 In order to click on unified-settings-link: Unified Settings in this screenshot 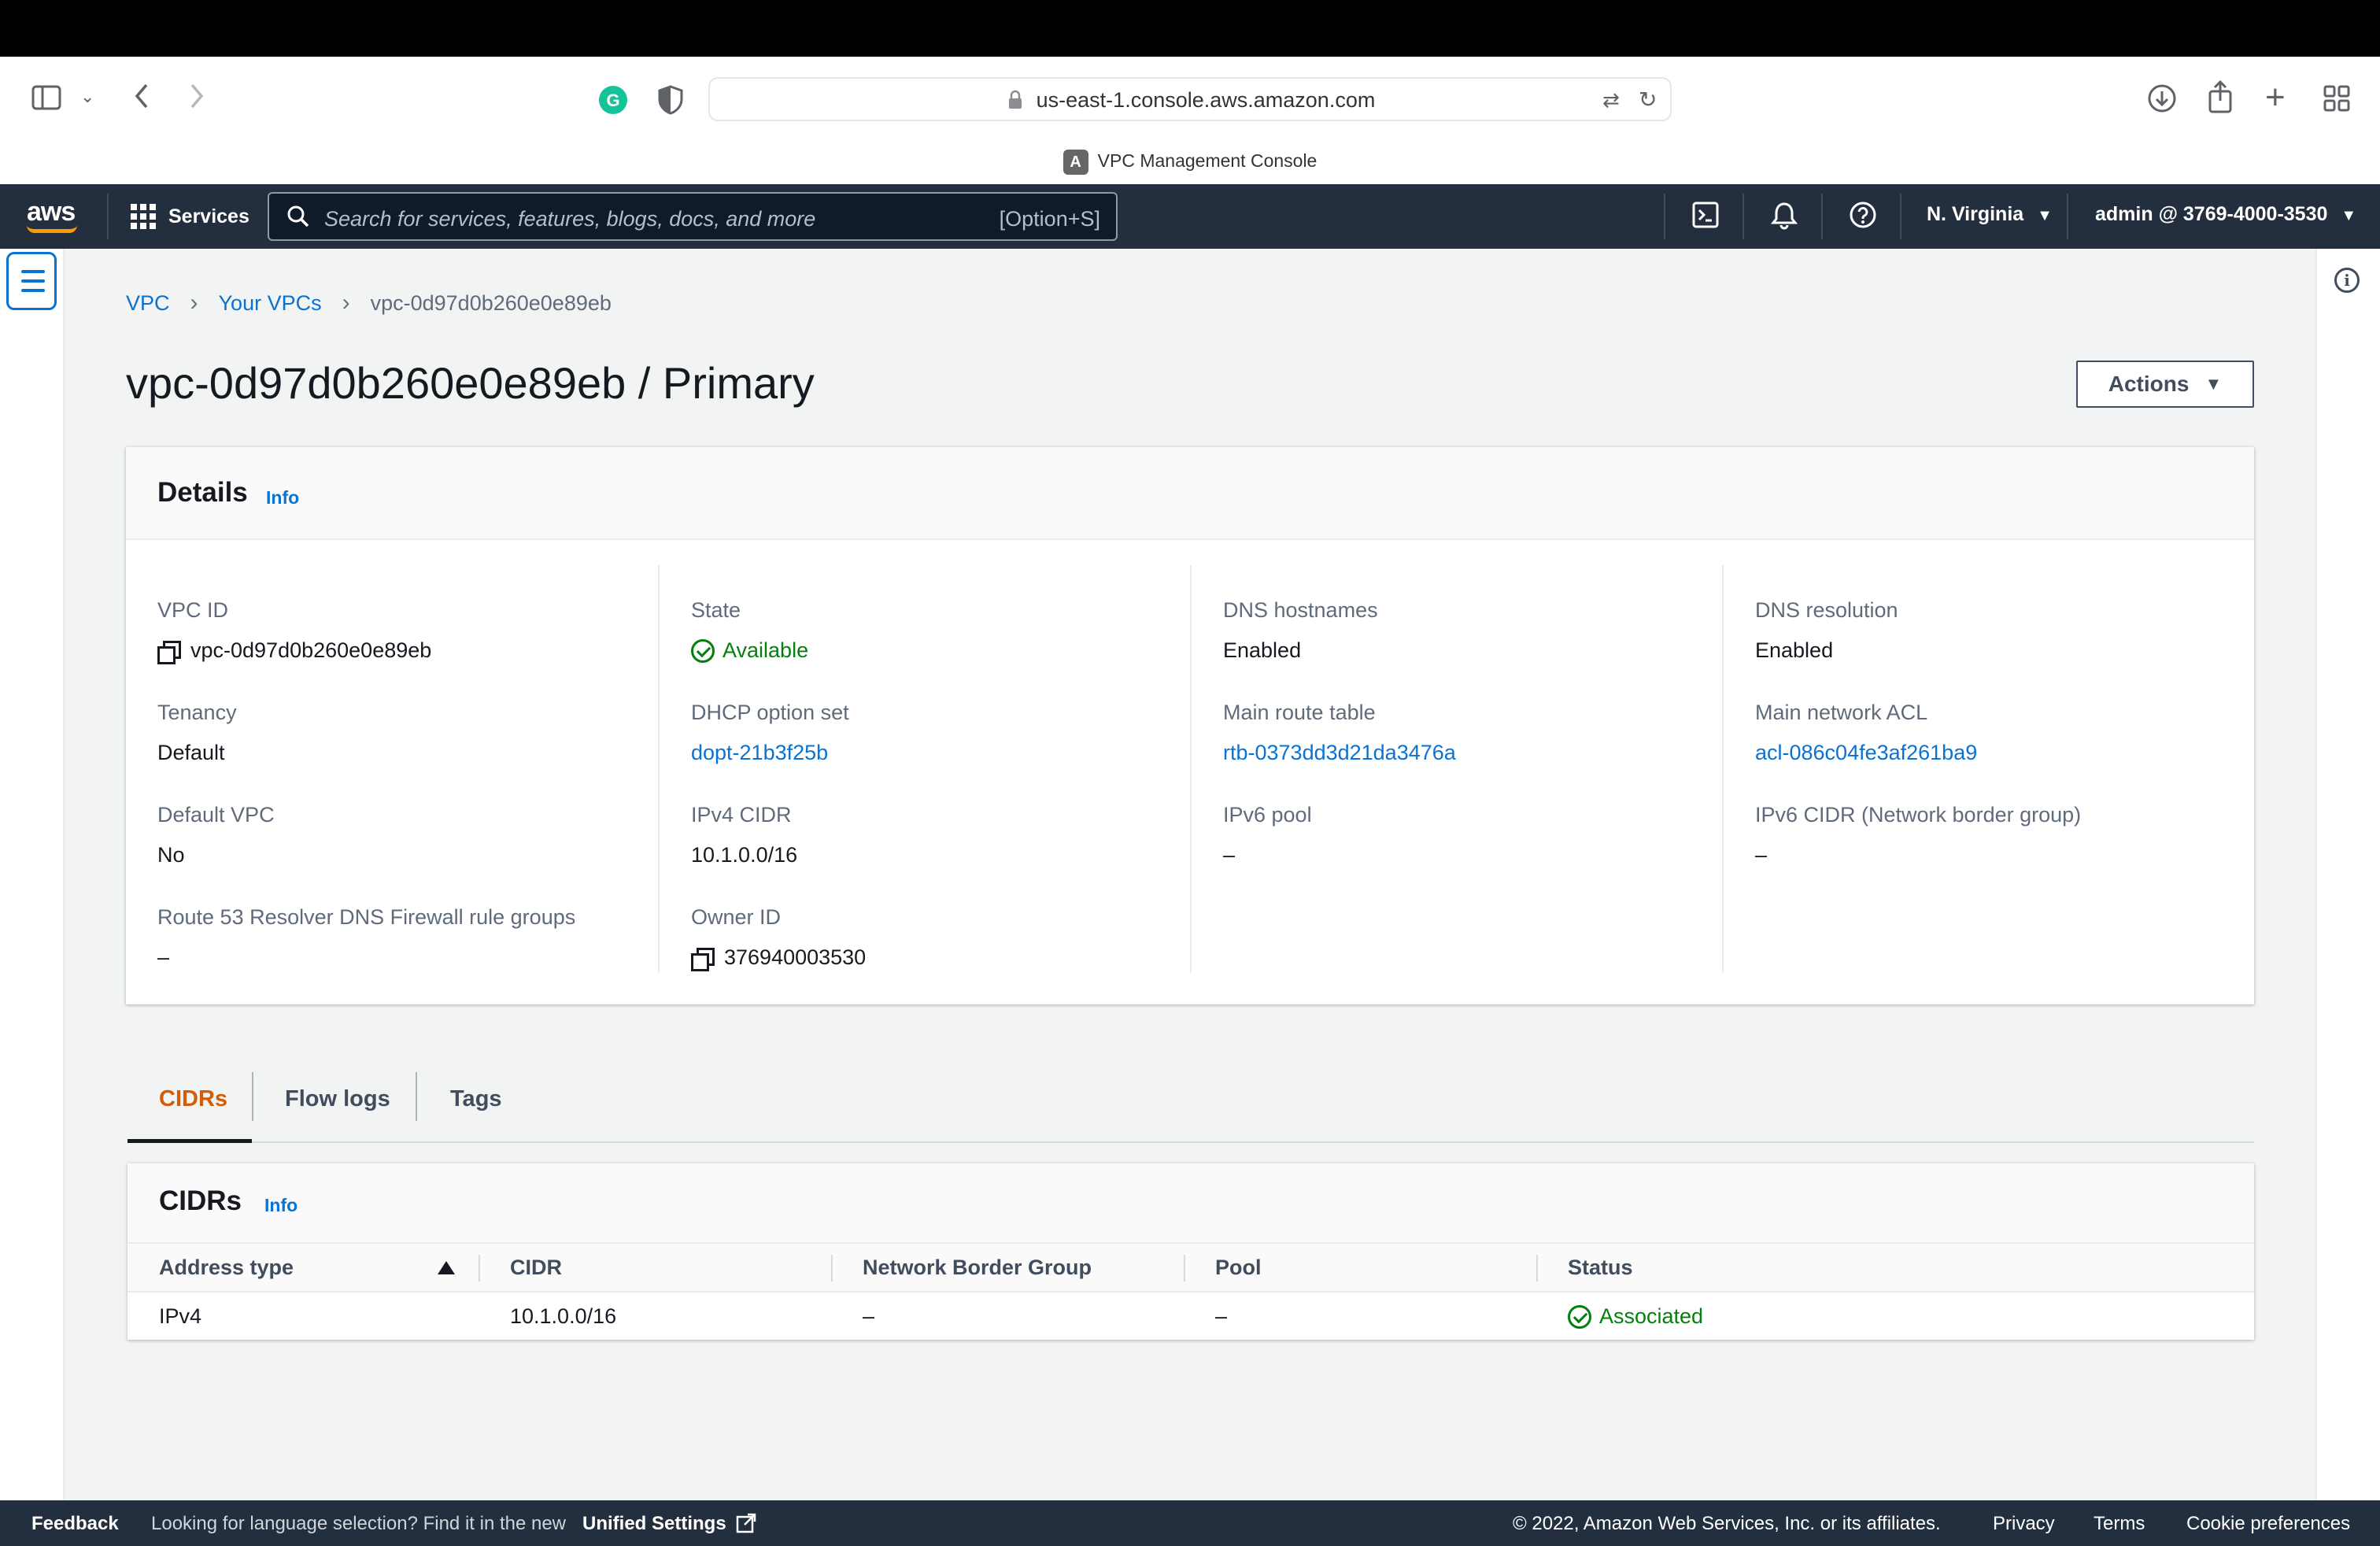, I will do `click(669, 1524)`.